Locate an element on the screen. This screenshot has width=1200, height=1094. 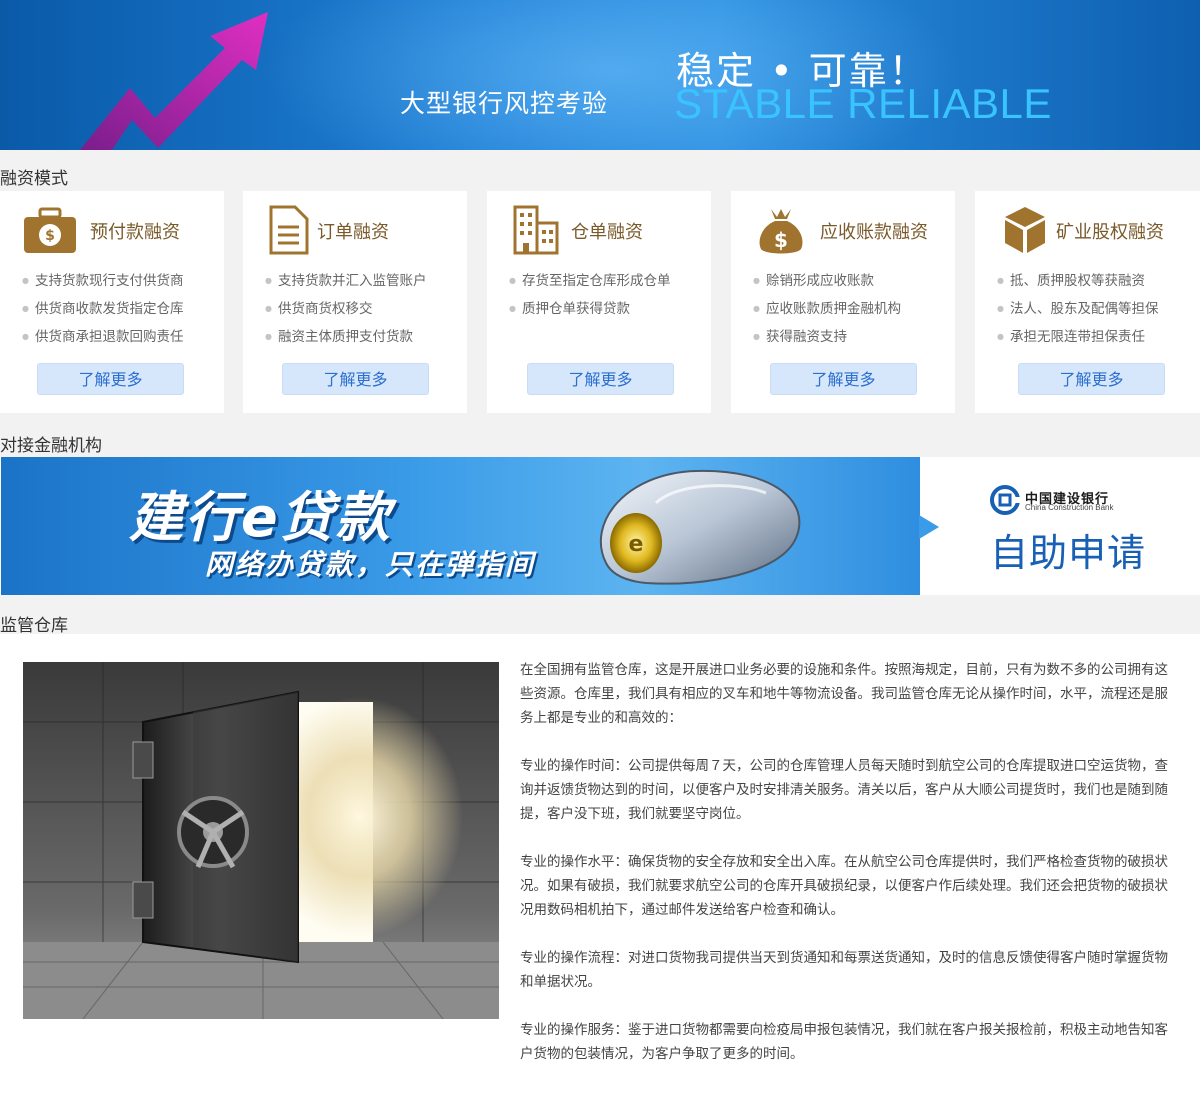
card-feature-list: 抵、质押股权等获融资 法人、股东及配偶等担保 承担无限连带担保责任 is located at coordinates (1078, 309).